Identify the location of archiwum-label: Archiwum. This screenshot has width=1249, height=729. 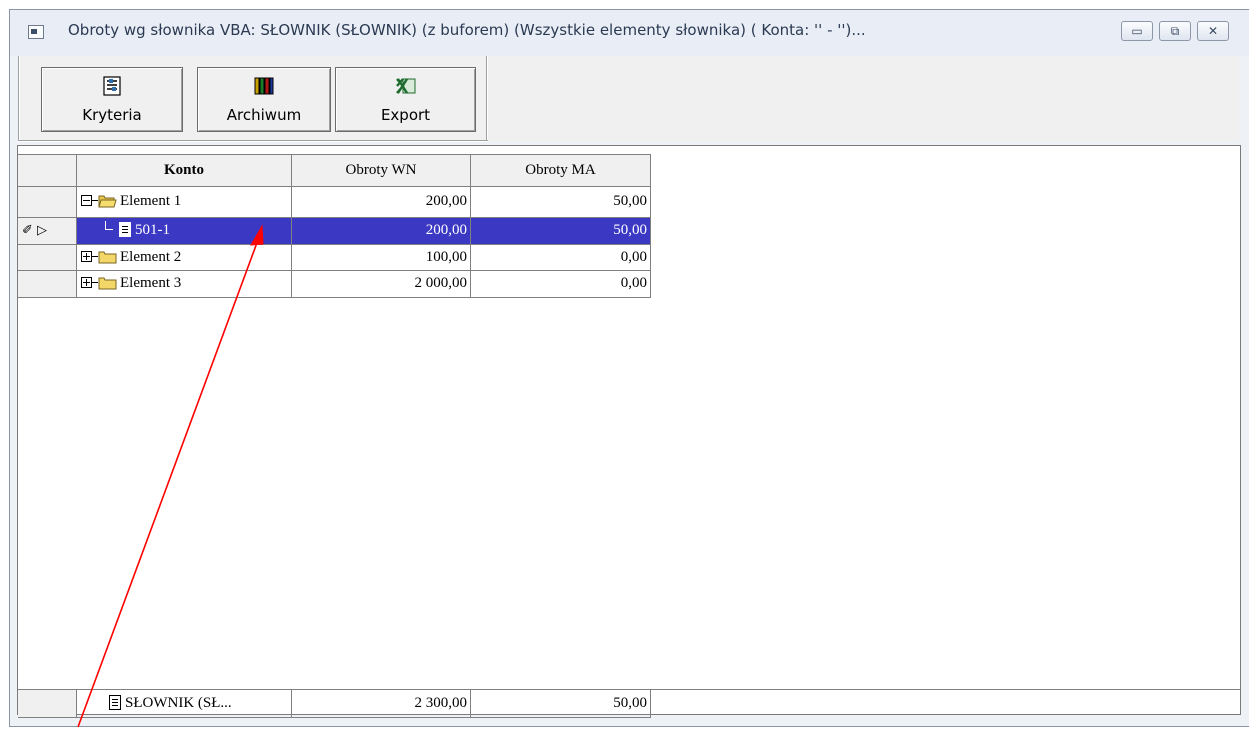
(264, 115).